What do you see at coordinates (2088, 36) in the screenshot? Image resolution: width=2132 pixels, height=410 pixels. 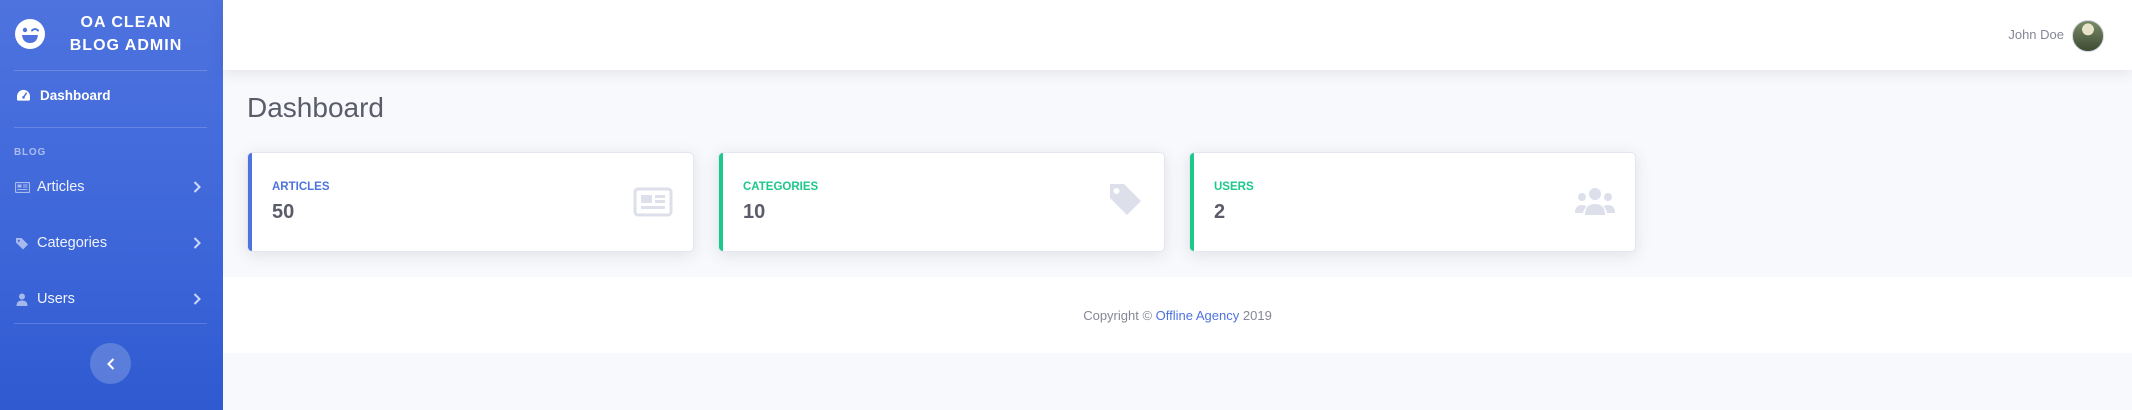 I see `avatar` at bounding box center [2088, 36].